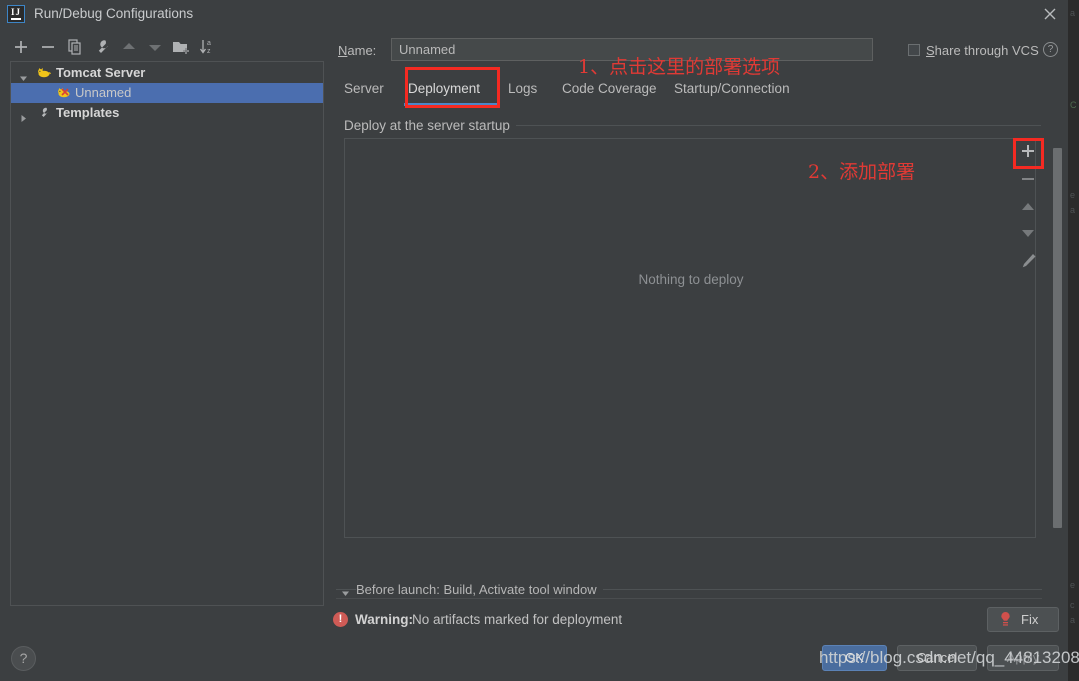 The height and width of the screenshot is (681, 1079). Describe the element at coordinates (862, 172) in the screenshot. I see `annotation-step-2: 2、添加部署` at that location.